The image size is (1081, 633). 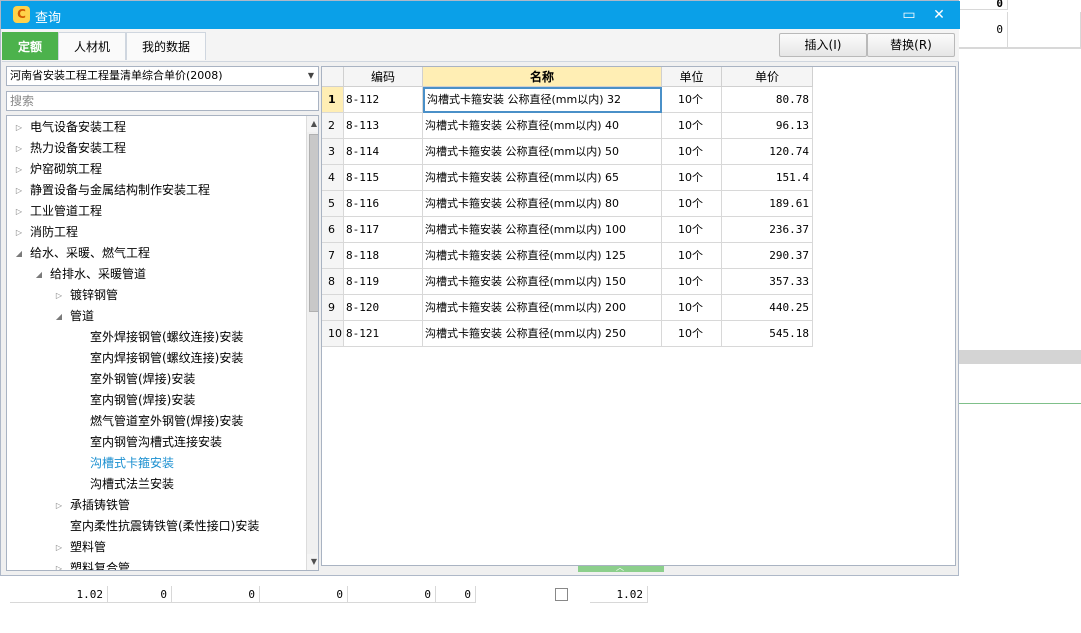 What do you see at coordinates (383, 178) in the screenshot?
I see `code-cell: 8-115` at bounding box center [383, 178].